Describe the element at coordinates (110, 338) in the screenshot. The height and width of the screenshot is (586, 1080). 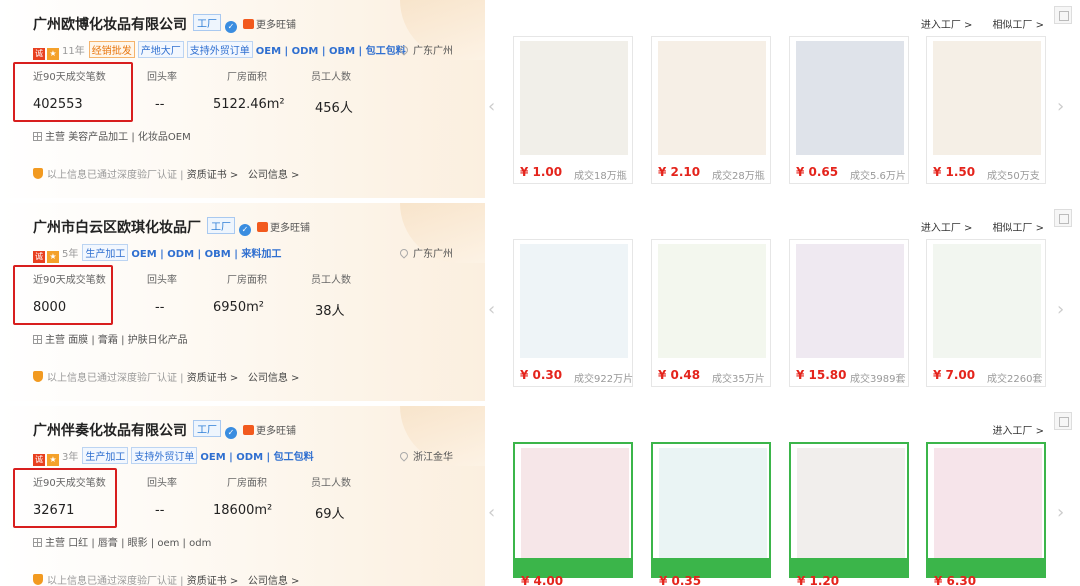
I see `main-products: 主营 面膜 | 膏霜 | 护肤日化产品` at that location.